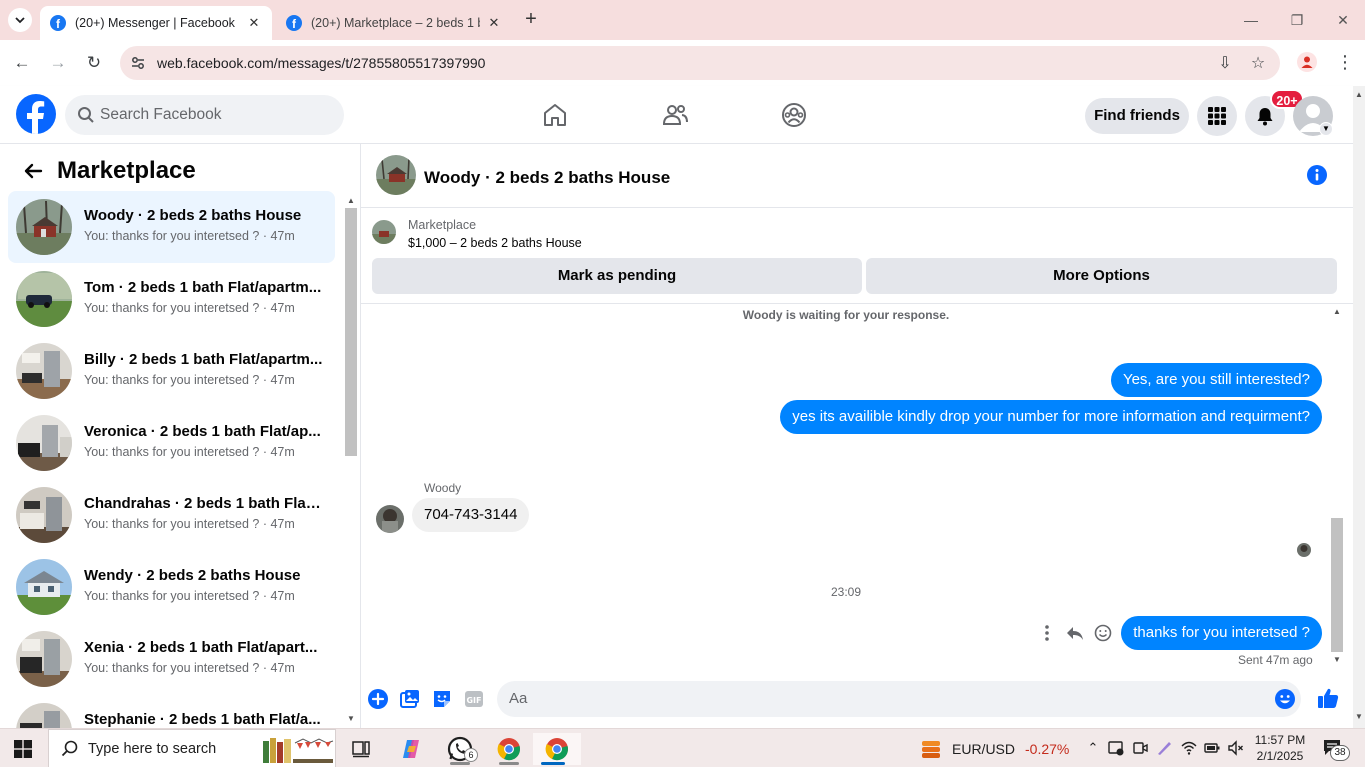 This screenshot has height=767, width=1365. I want to click on outgoing-message: thanks for you interetsed ?, so click(1221, 633).